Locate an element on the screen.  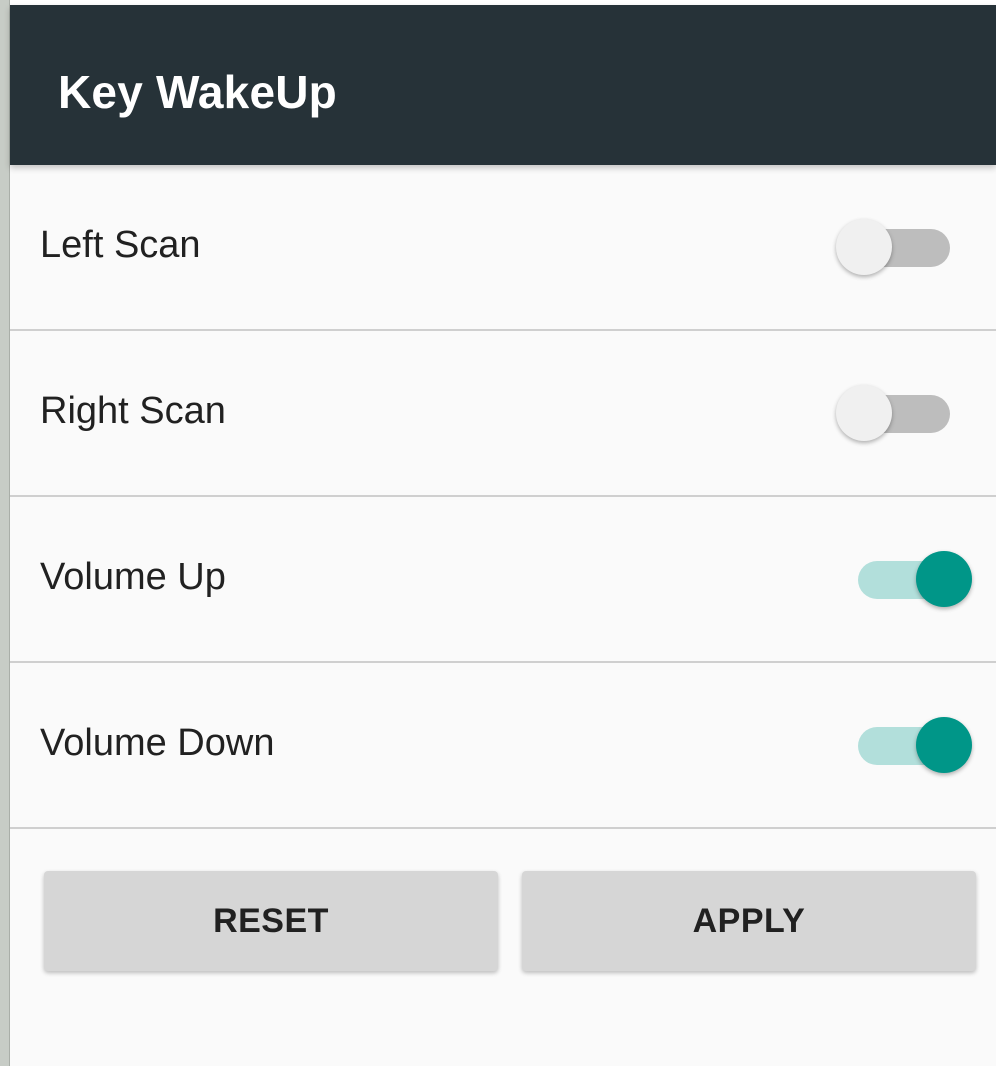
app-toolbar: Key WakeUp is located at coordinates (503, 85).